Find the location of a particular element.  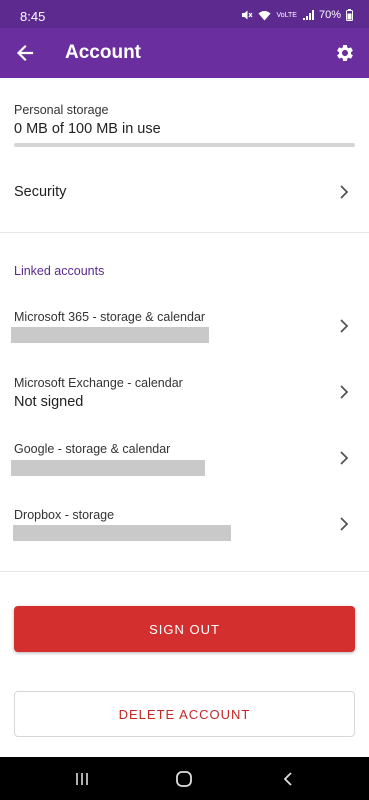

app-bar: Account is located at coordinates (184, 53).